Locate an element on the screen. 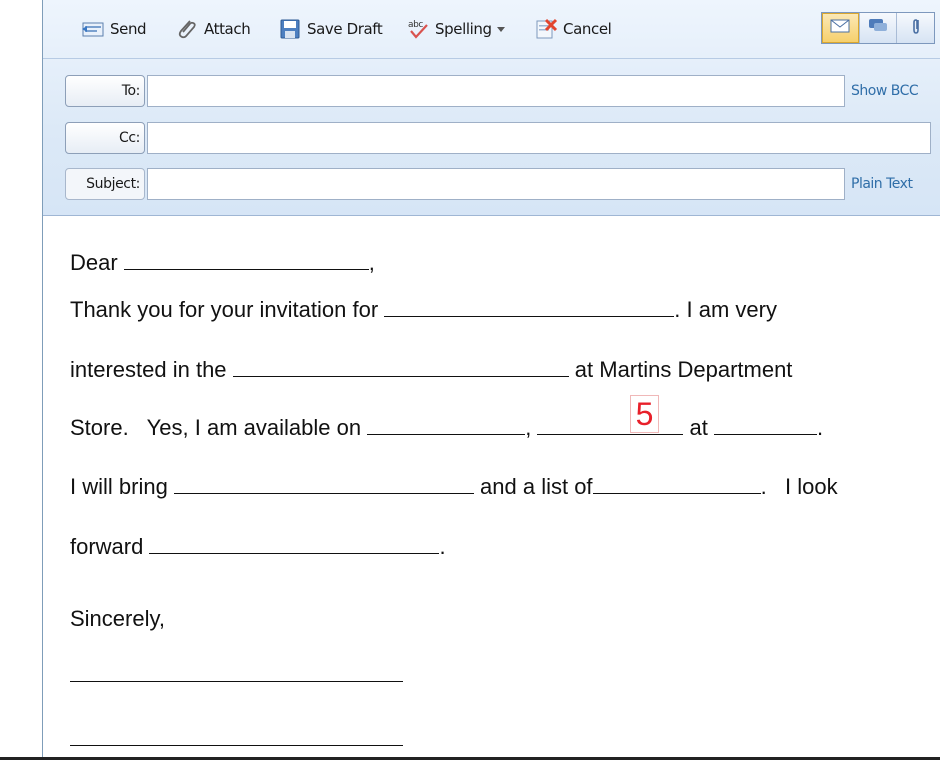 This screenshot has height=760, width=940. letter-line-3: interested in the at Martins Department is located at coordinates (431, 369).